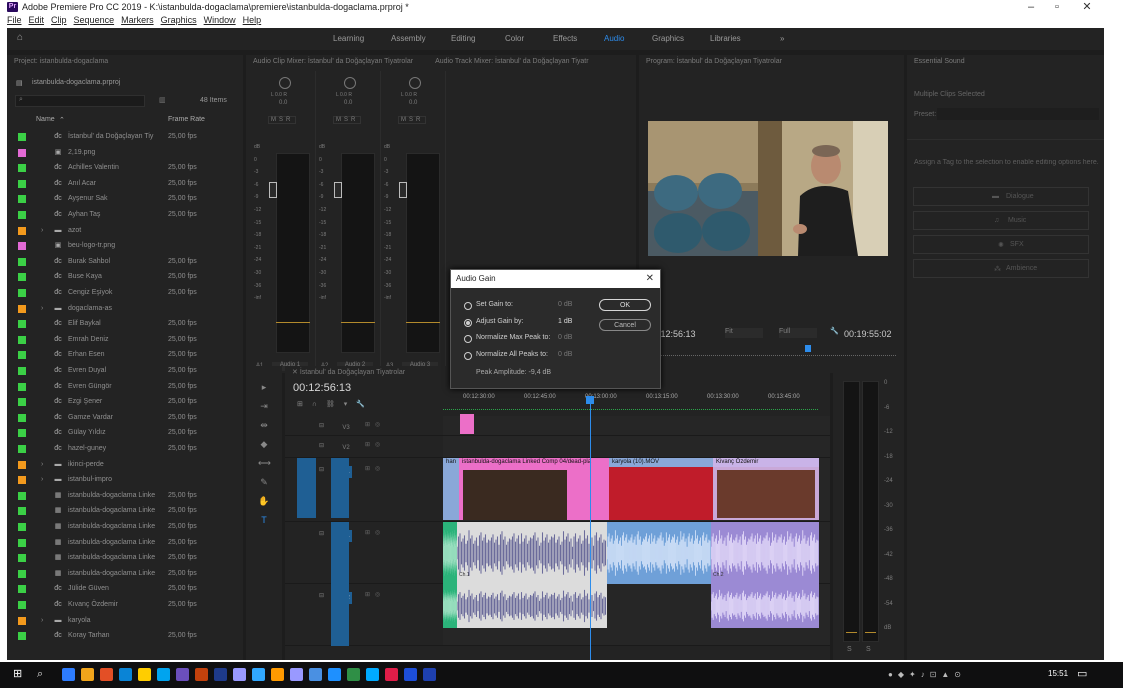 The height and width of the screenshot is (688, 1123). I want to click on sort-chevron-icon: ⌃, so click(62, 120).